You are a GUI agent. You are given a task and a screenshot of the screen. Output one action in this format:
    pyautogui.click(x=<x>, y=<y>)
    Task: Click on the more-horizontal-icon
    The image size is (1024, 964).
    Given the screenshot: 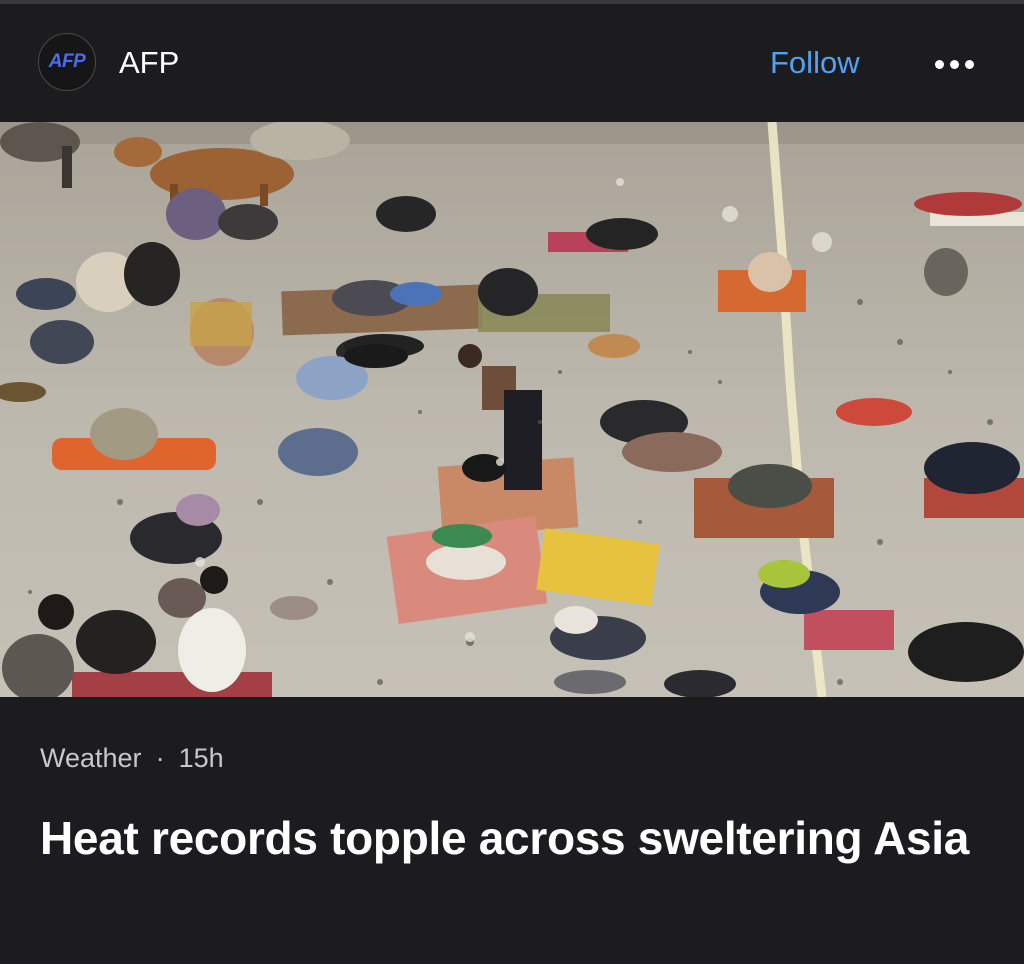 What is the action you would take?
    pyautogui.click(x=939, y=64)
    